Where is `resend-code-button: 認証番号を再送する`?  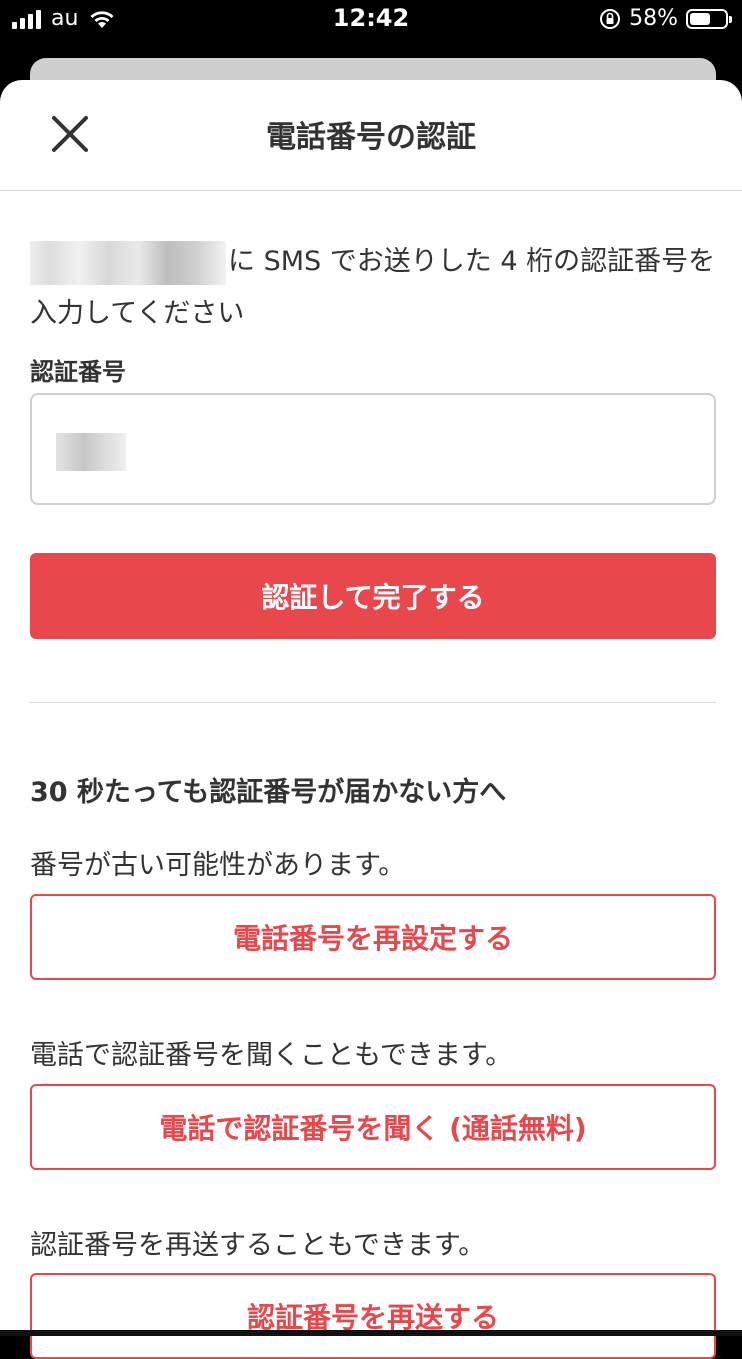 resend-code-button: 認証番号を再送する is located at coordinates (373, 1316).